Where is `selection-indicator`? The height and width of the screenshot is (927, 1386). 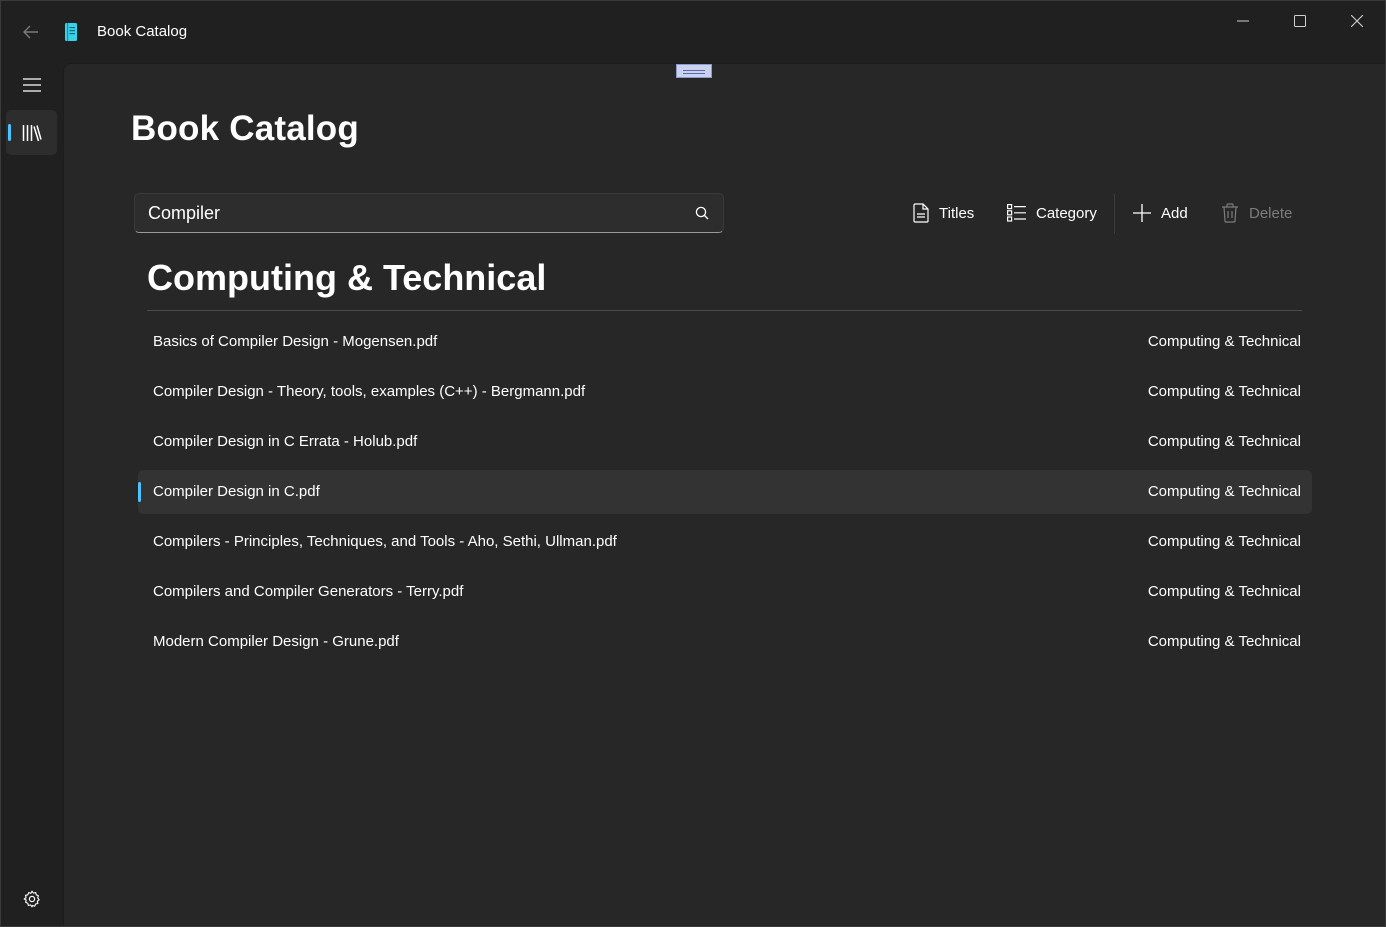
selection-indicator is located at coordinates (139, 492).